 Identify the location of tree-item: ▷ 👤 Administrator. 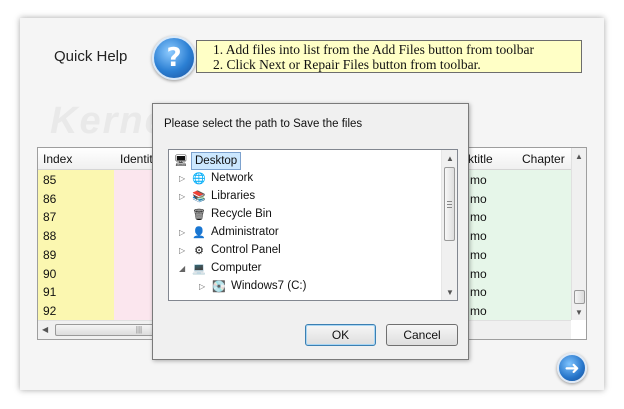
(304, 233).